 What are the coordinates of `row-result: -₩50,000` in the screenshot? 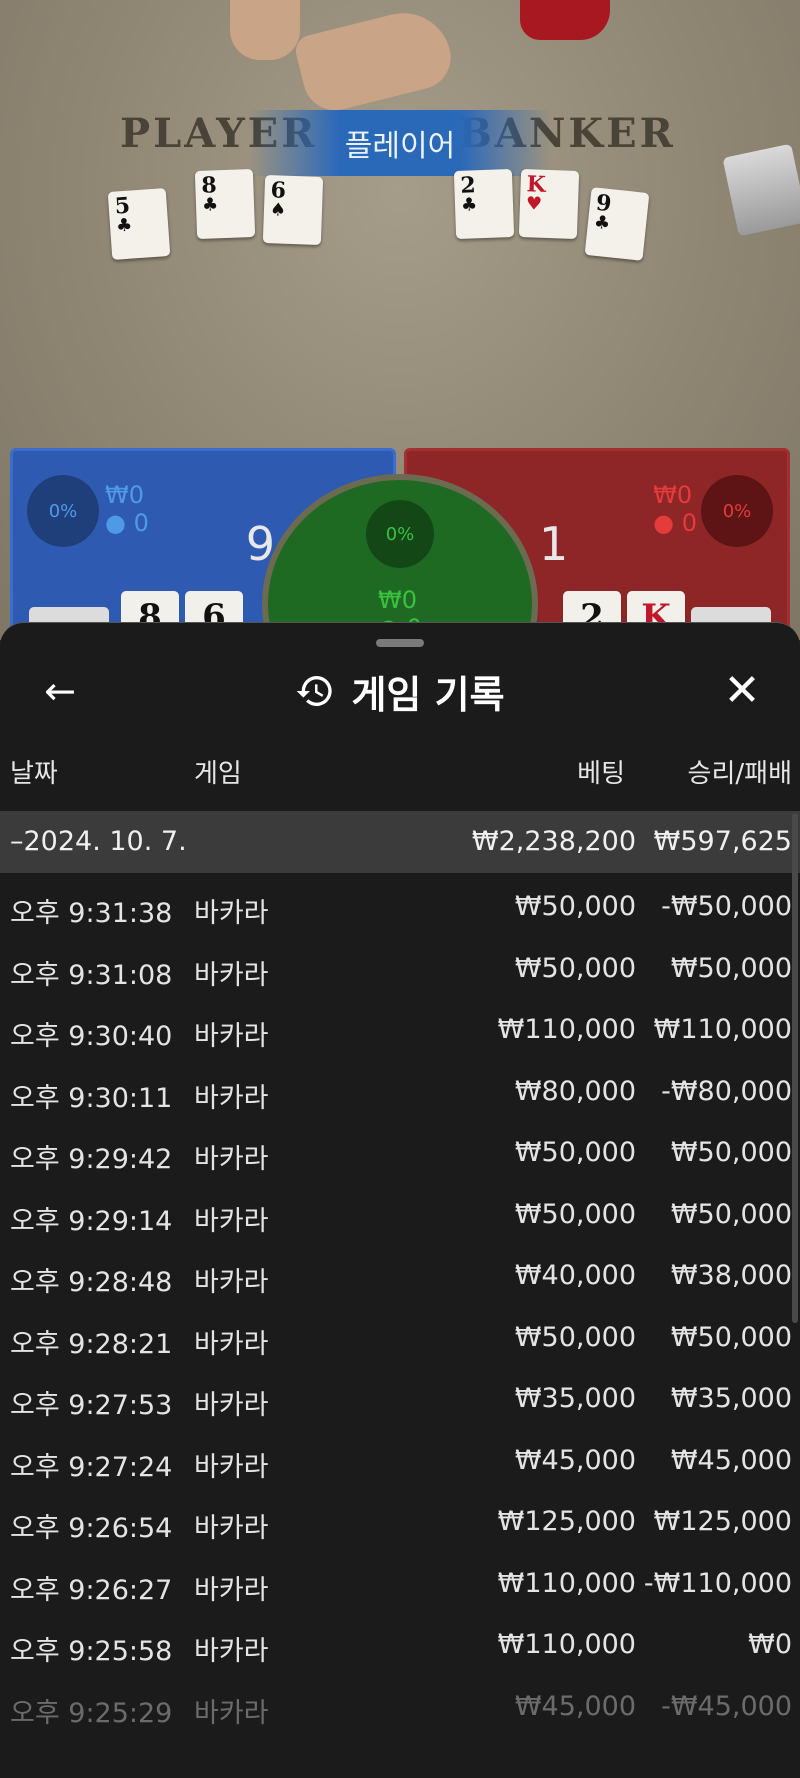 It's located at (726, 906).